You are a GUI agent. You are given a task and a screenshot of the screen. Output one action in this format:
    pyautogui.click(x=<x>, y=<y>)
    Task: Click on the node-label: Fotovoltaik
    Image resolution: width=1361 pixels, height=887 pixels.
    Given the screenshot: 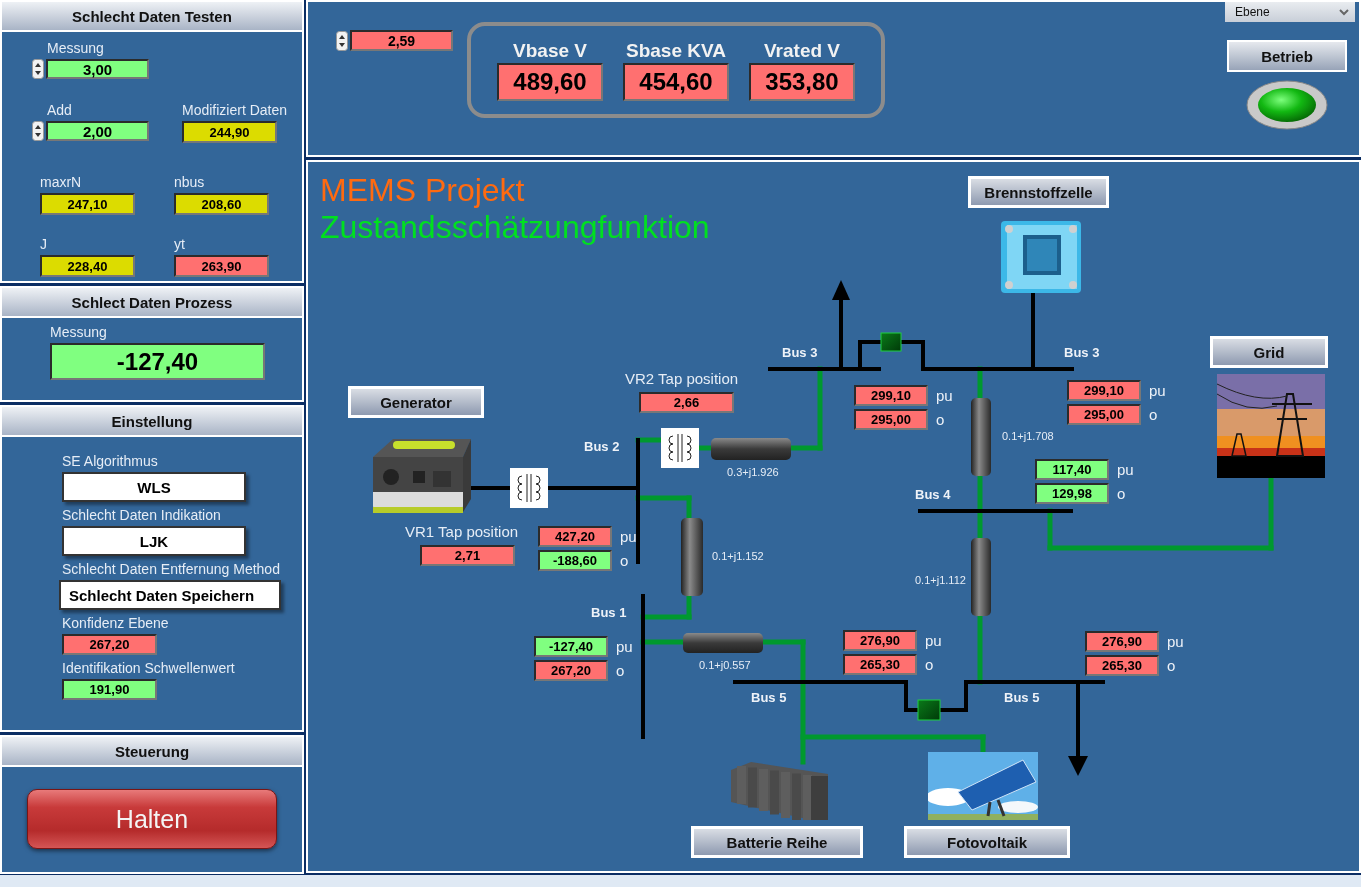 What is the action you would take?
    pyautogui.click(x=987, y=842)
    